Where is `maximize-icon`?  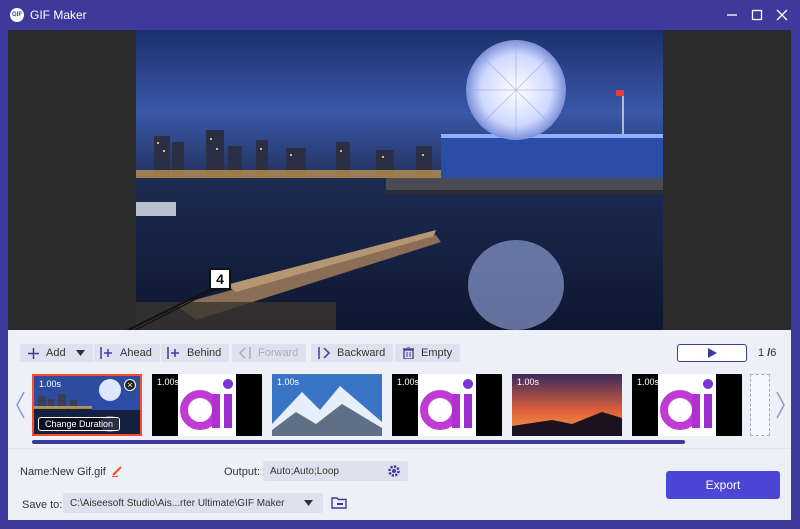 maximize-icon is located at coordinates (757, 15).